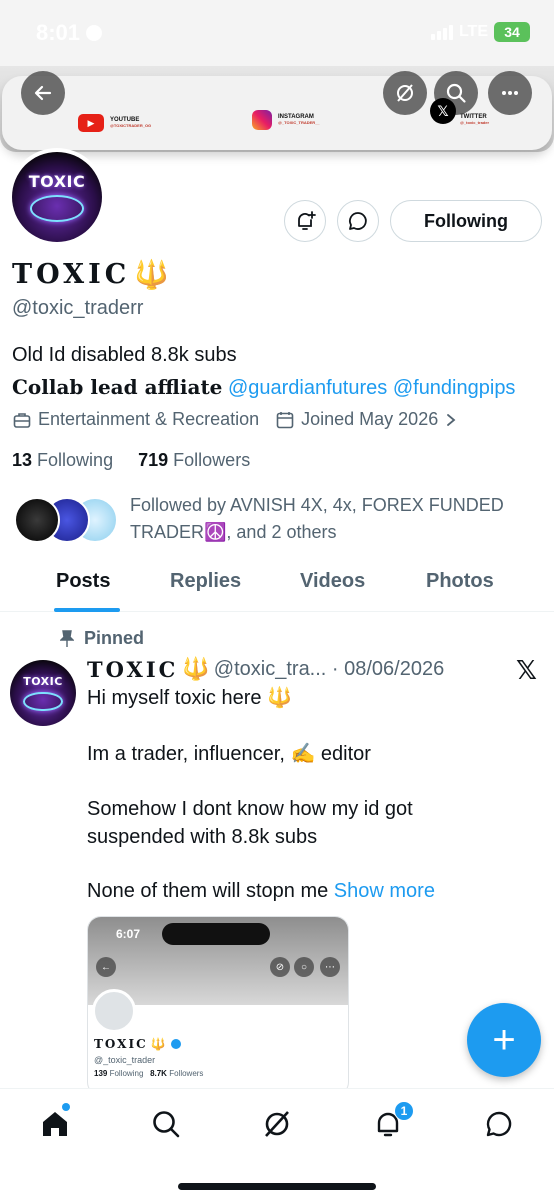 The height and width of the screenshot is (1200, 554). What do you see at coordinates (91, 123) in the screenshot?
I see `youtube-icon: ▶` at bounding box center [91, 123].